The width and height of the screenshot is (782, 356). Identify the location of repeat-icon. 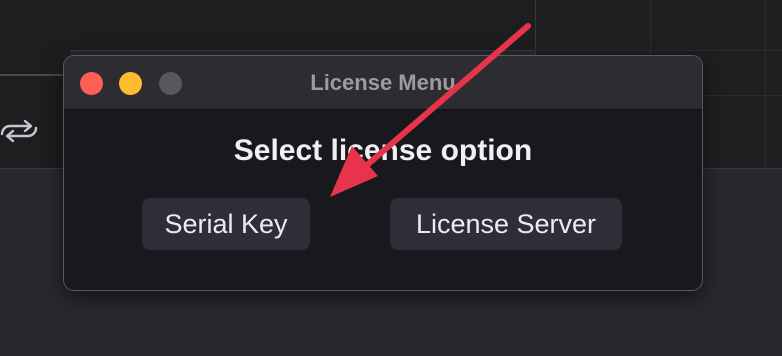
(20, 131).